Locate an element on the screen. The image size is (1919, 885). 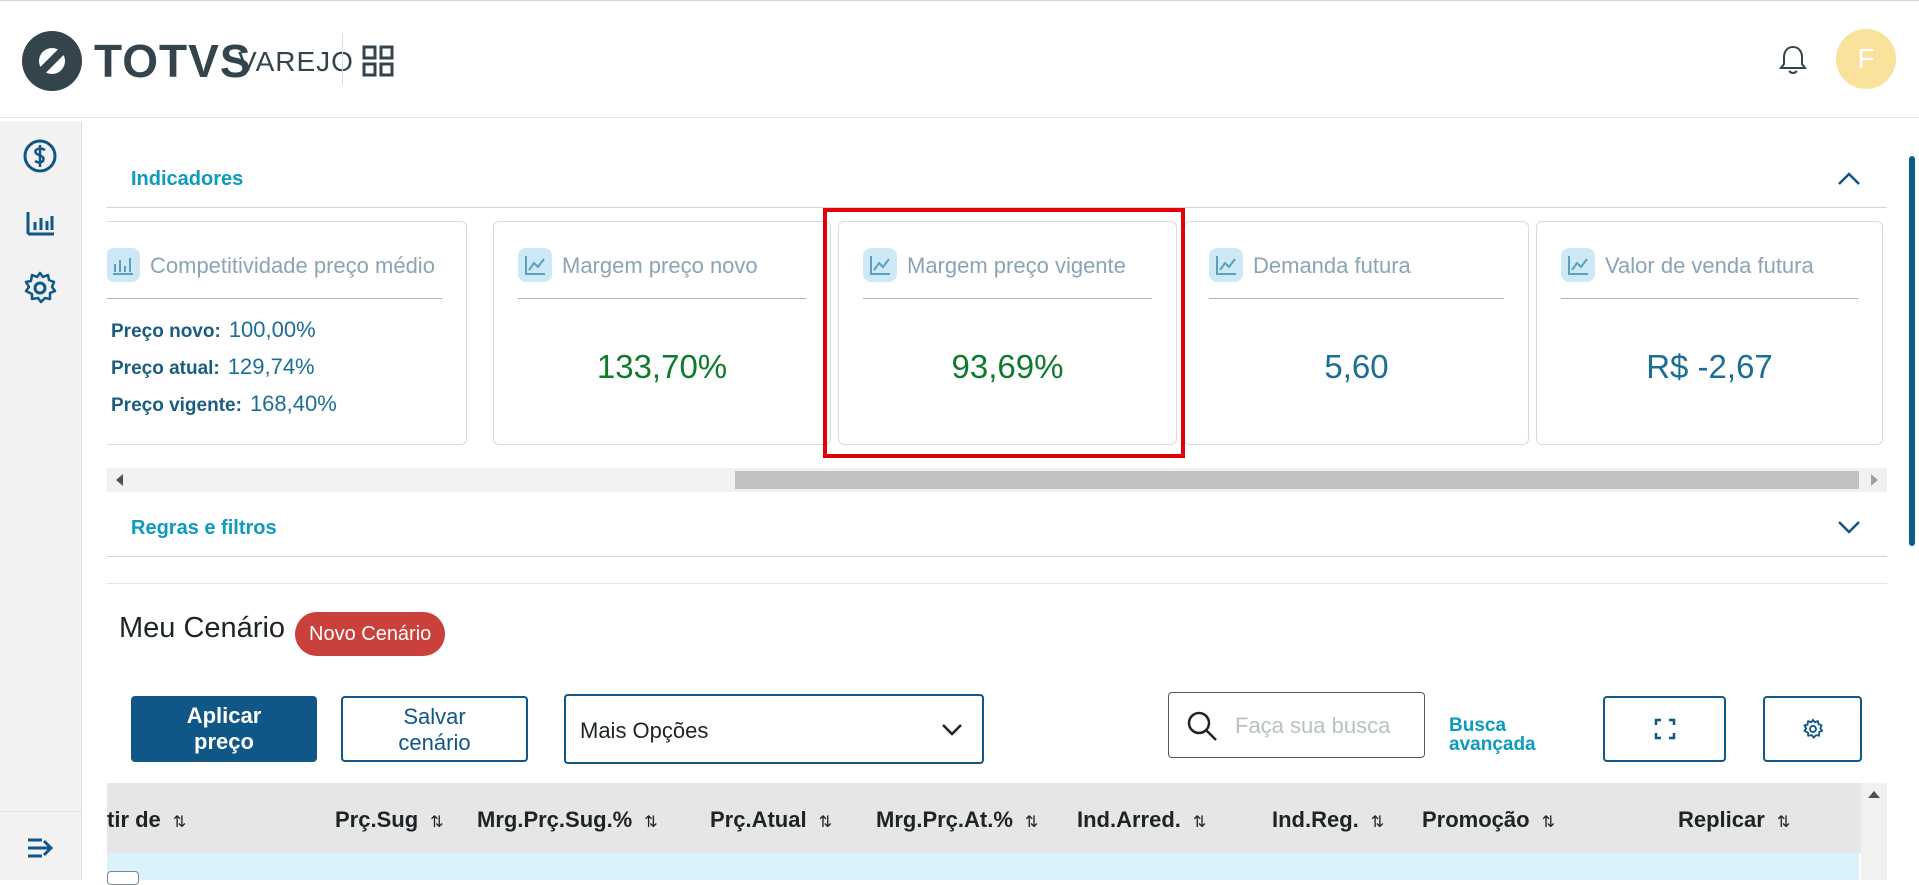
regras-section-header: Regras e filtros is located at coordinates (997, 527).